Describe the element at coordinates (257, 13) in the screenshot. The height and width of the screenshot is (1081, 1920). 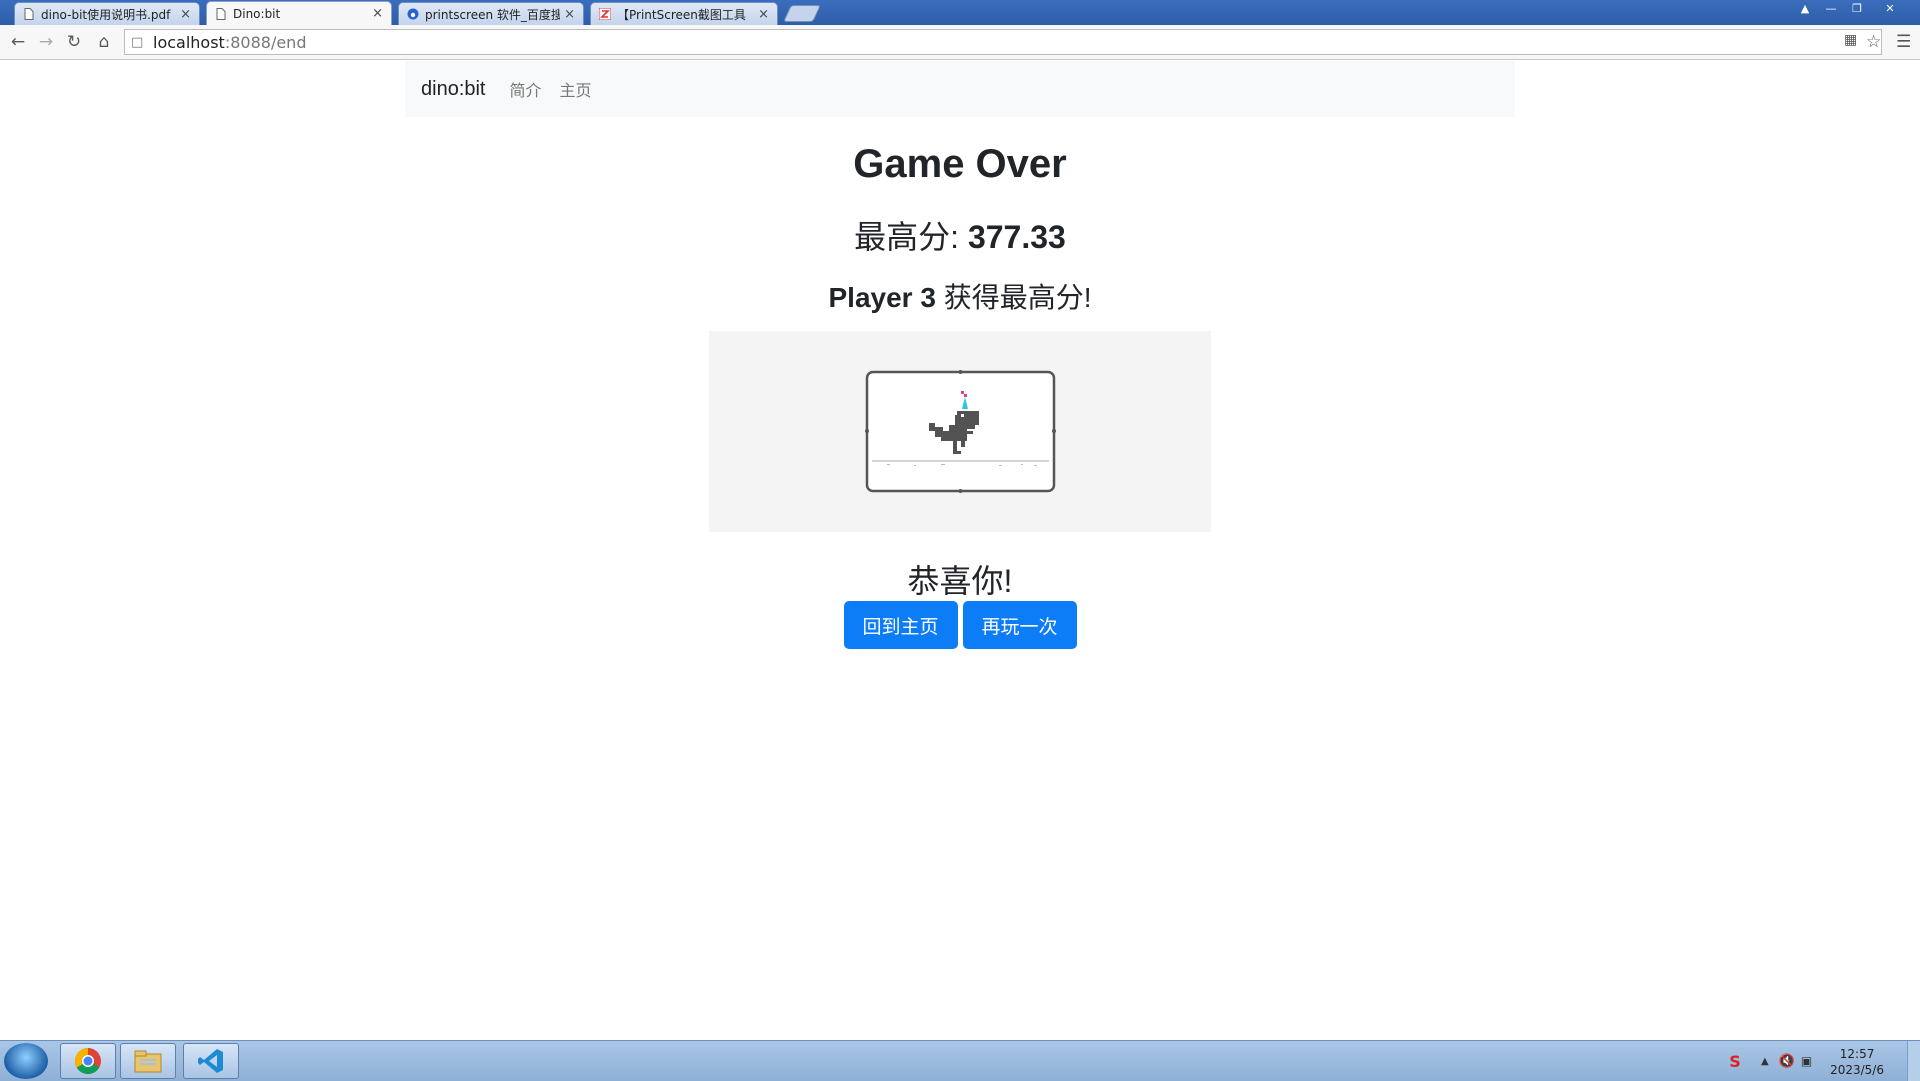
I see `tab-title: Dino:bit` at that location.